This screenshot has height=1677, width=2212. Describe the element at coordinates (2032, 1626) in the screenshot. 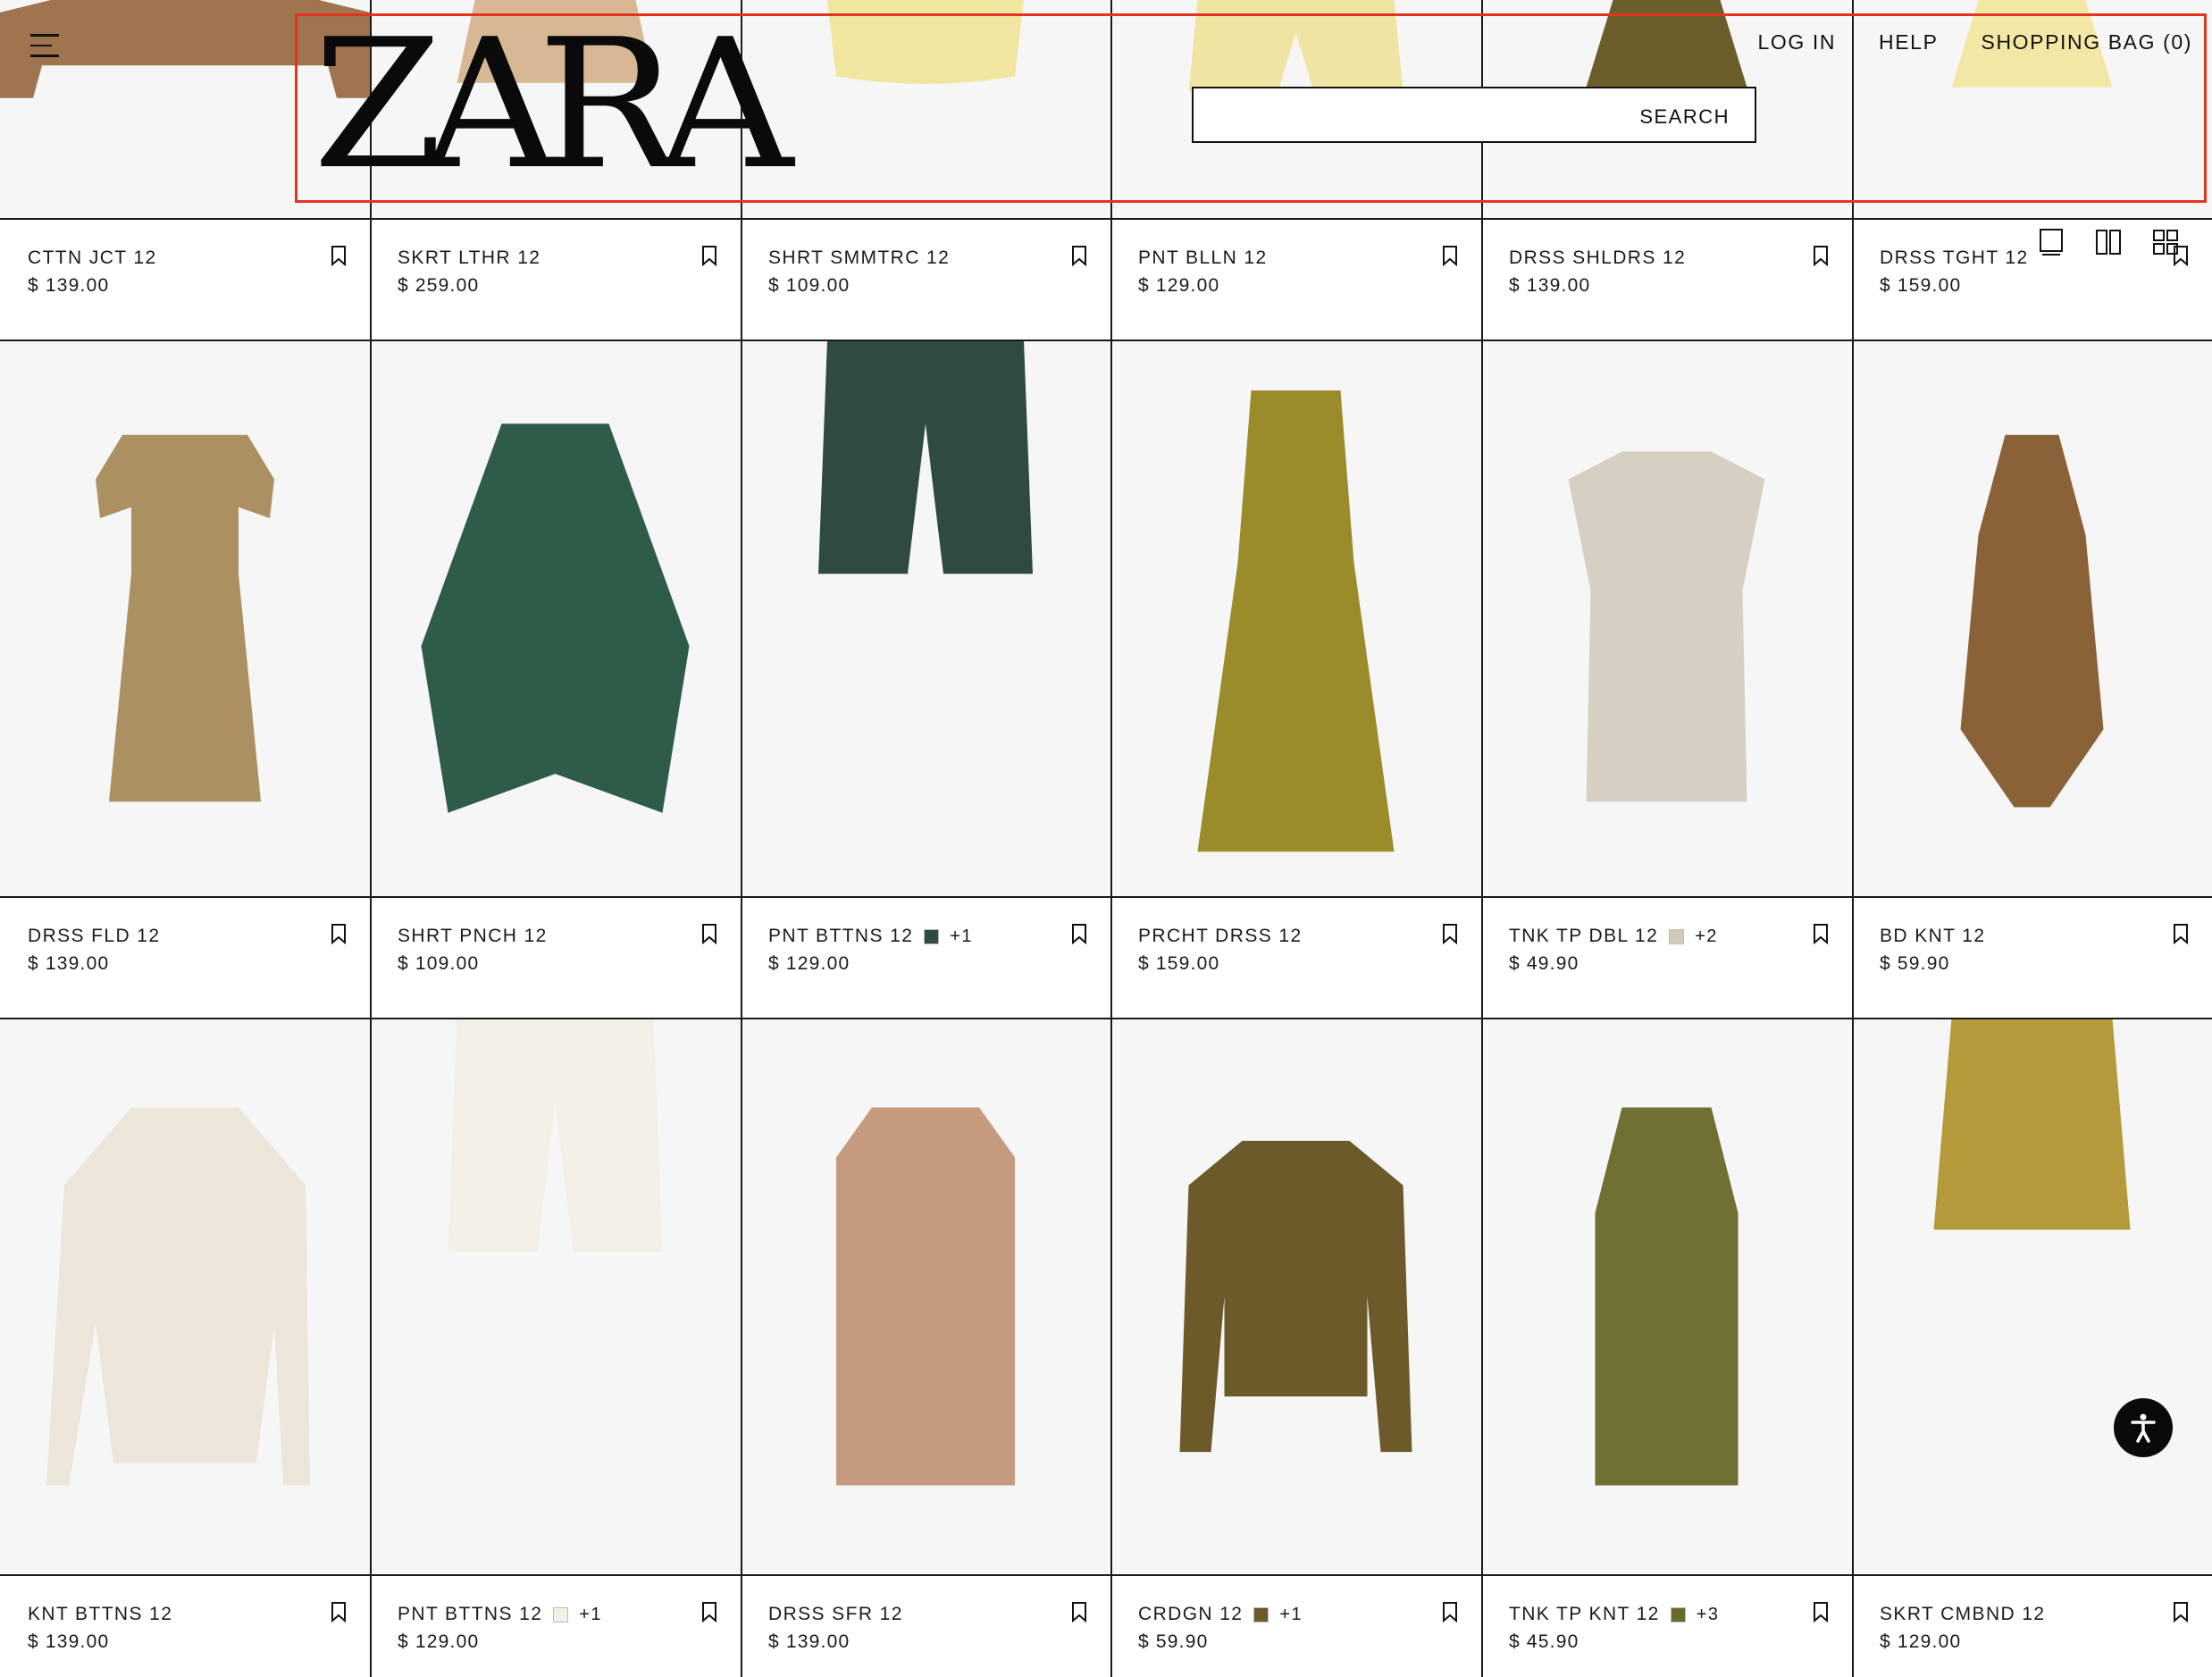

I see `product-card-info: SKRT CMBND 12 $ 129.00` at that location.